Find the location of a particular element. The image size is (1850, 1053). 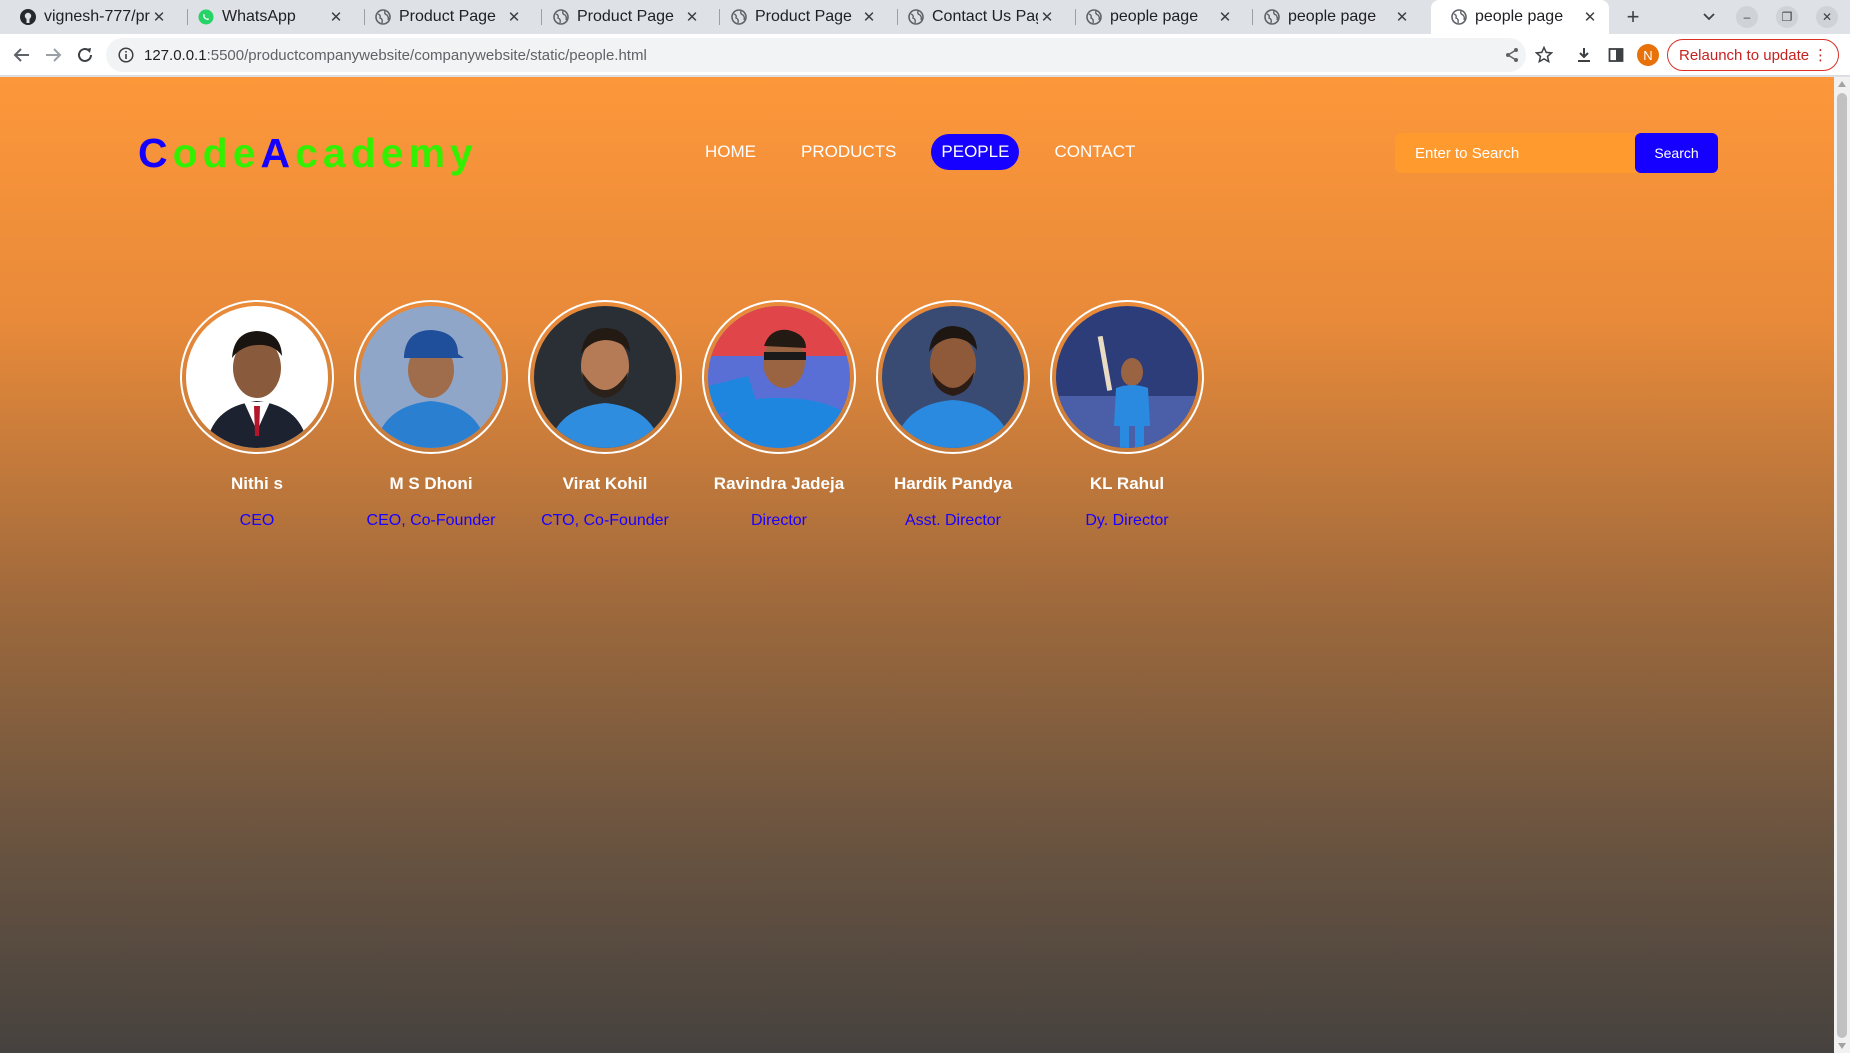

person-card: Hardik Pandya Asst. Director is located at coordinates (953, 415).